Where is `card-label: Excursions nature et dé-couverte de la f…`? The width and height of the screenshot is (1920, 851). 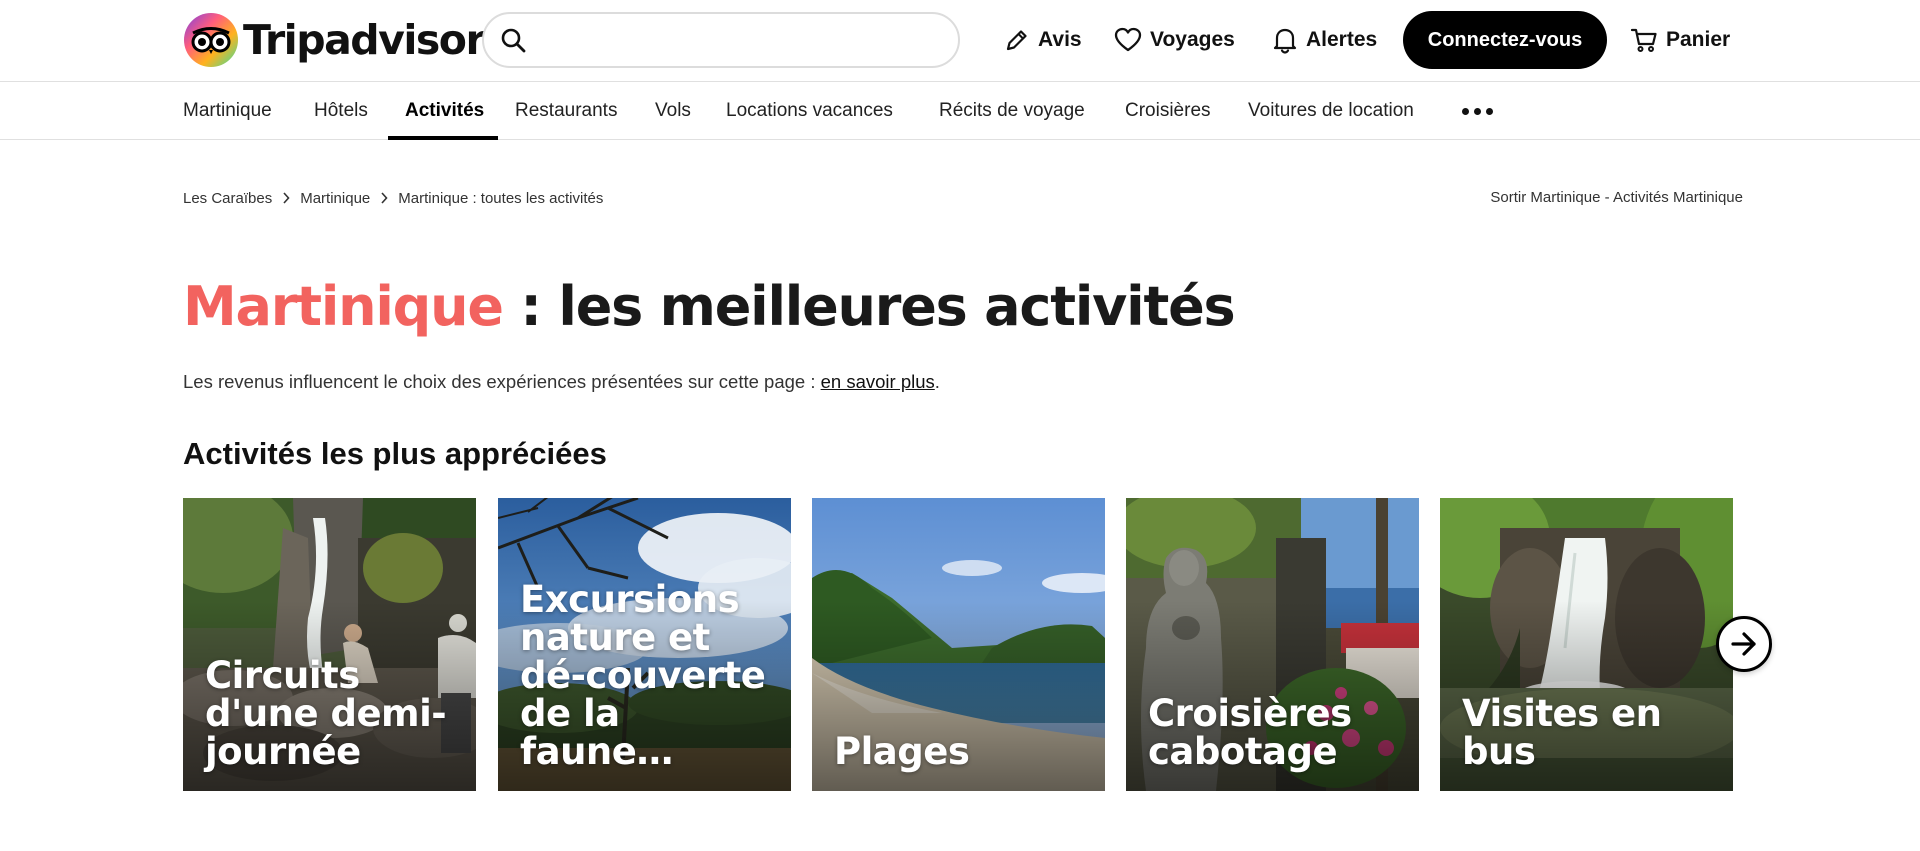 card-label: Excursions nature et dé-couverte de la f… is located at coordinates (643, 675).